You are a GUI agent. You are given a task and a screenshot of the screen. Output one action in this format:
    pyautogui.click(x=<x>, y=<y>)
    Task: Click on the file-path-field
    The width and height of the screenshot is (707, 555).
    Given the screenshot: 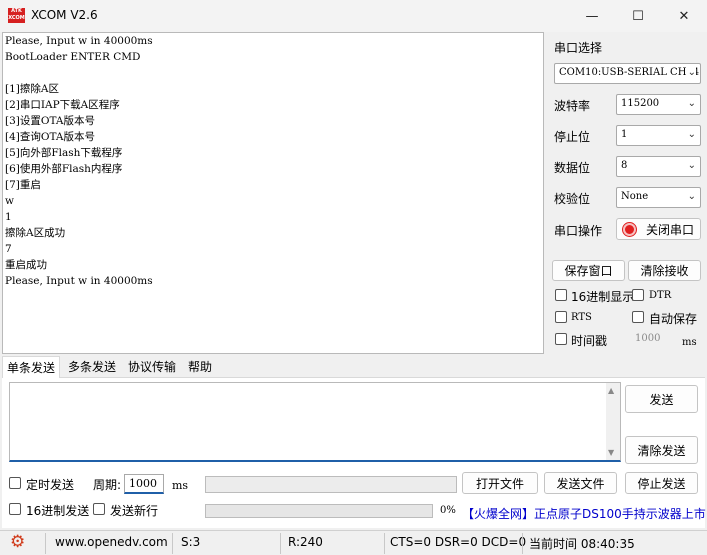 What is the action you would take?
    pyautogui.click(x=331, y=484)
    